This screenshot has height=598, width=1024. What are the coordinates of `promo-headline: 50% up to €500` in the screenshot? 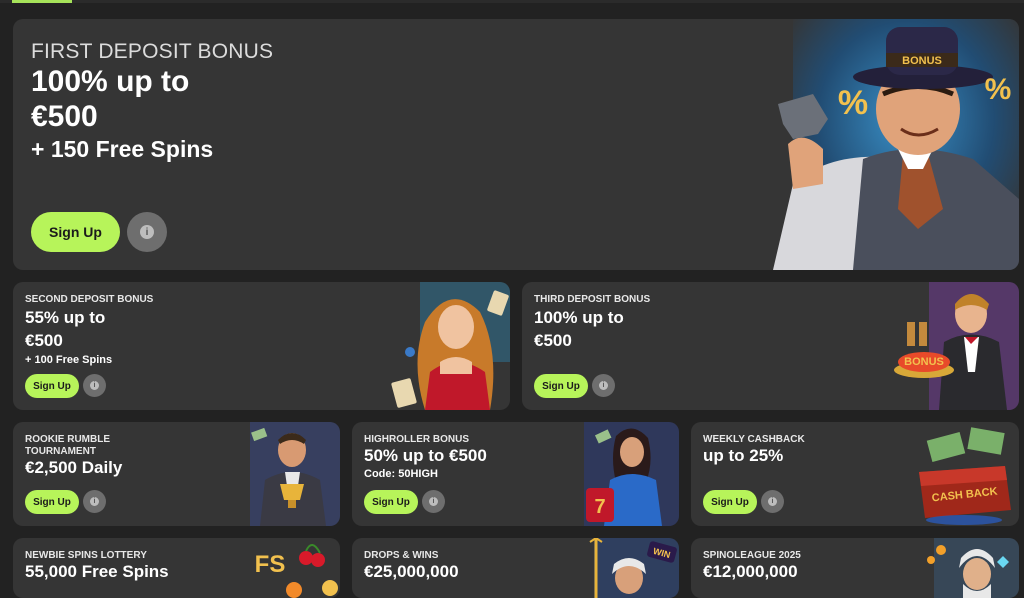 It's located at (425, 455).